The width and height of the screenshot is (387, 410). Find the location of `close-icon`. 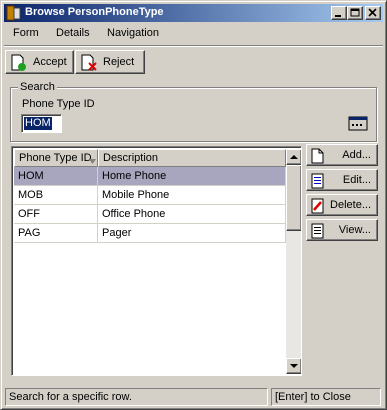

close-icon is located at coordinates (372, 12).